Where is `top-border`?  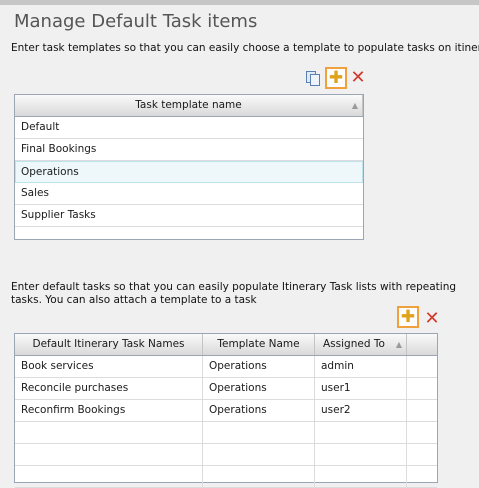 top-border is located at coordinates (239, 2).